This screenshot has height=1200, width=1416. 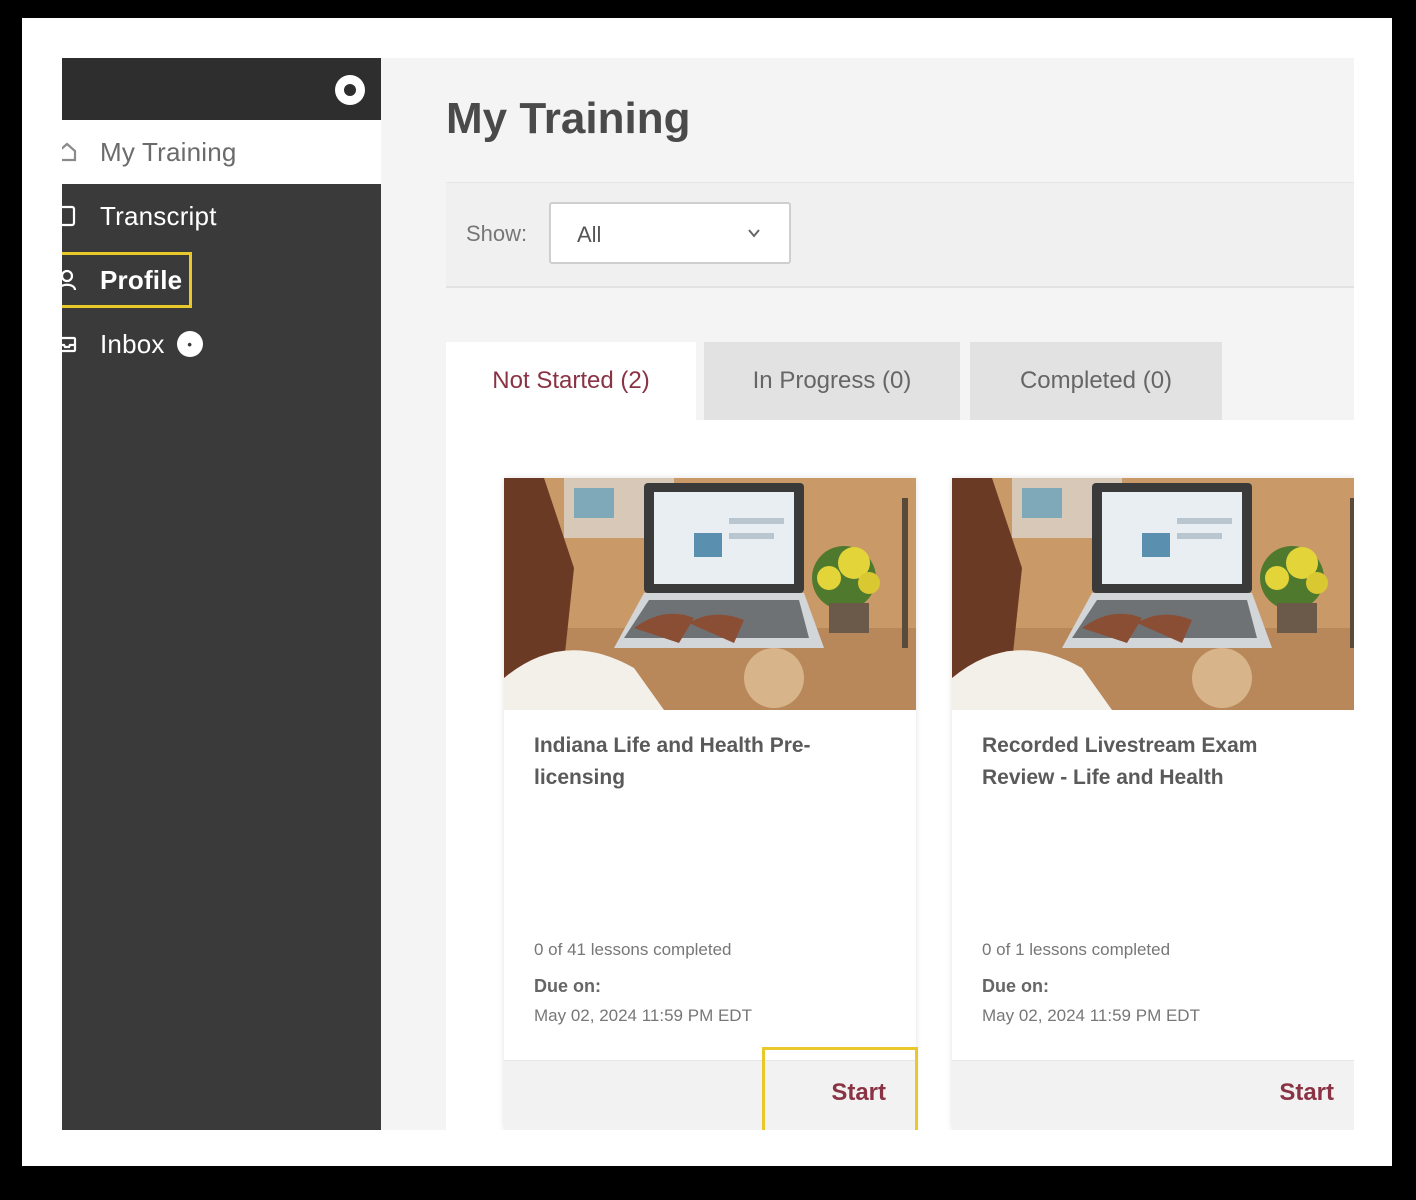 I want to click on tab-in-progress: In Progress (0), so click(x=832, y=381).